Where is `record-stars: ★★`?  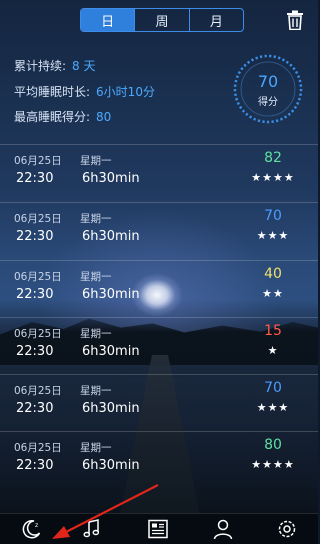 record-stars: ★★ is located at coordinates (273, 293).